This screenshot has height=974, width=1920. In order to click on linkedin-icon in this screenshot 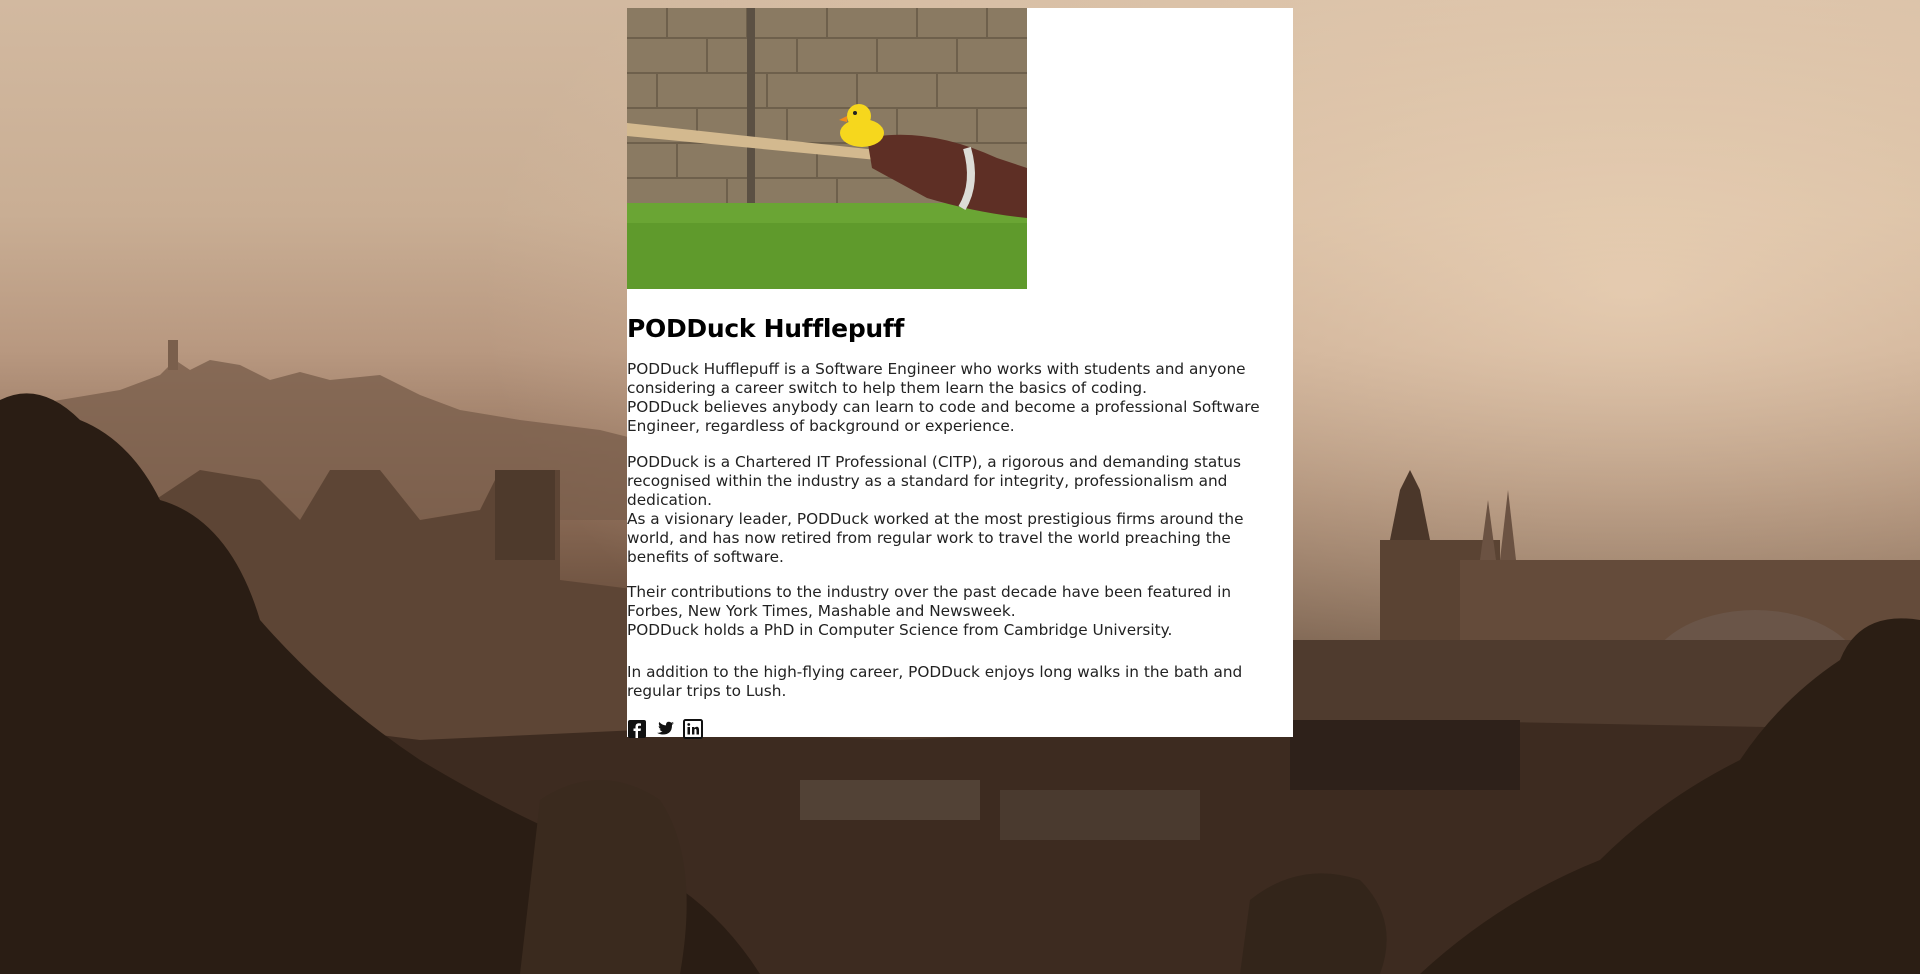, I will do `click(693, 729)`.